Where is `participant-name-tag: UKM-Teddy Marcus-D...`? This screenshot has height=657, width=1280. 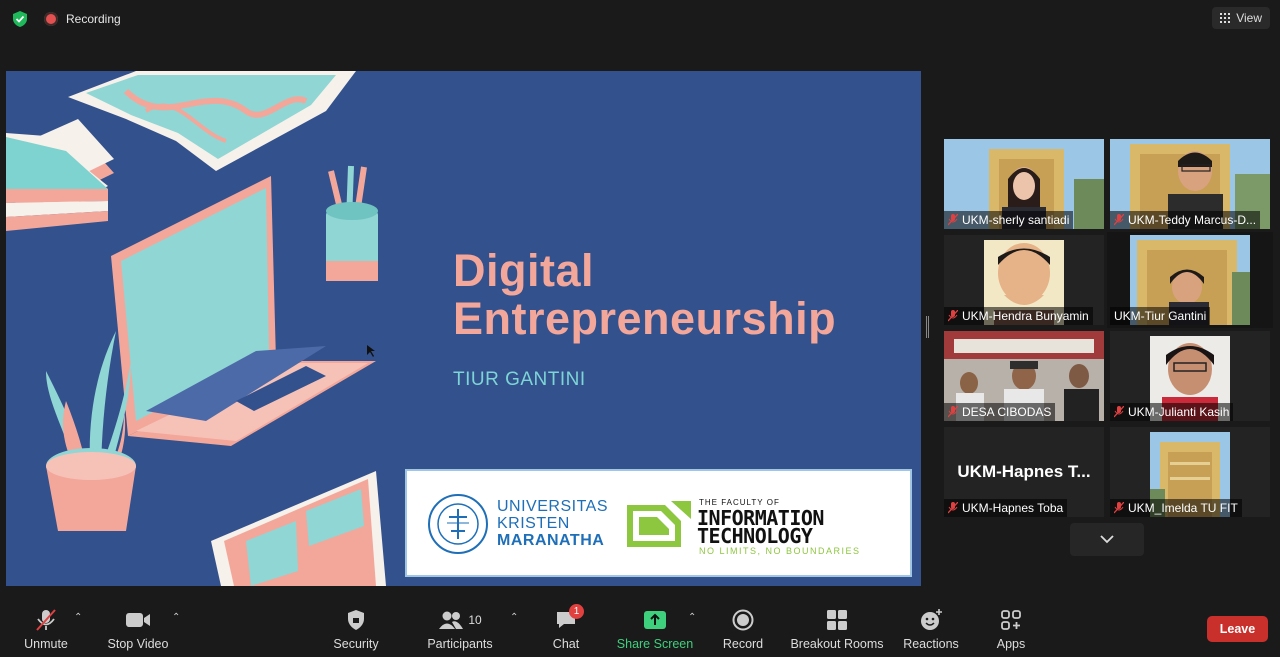 participant-name-tag: UKM-Teddy Marcus-D... is located at coordinates (1185, 220).